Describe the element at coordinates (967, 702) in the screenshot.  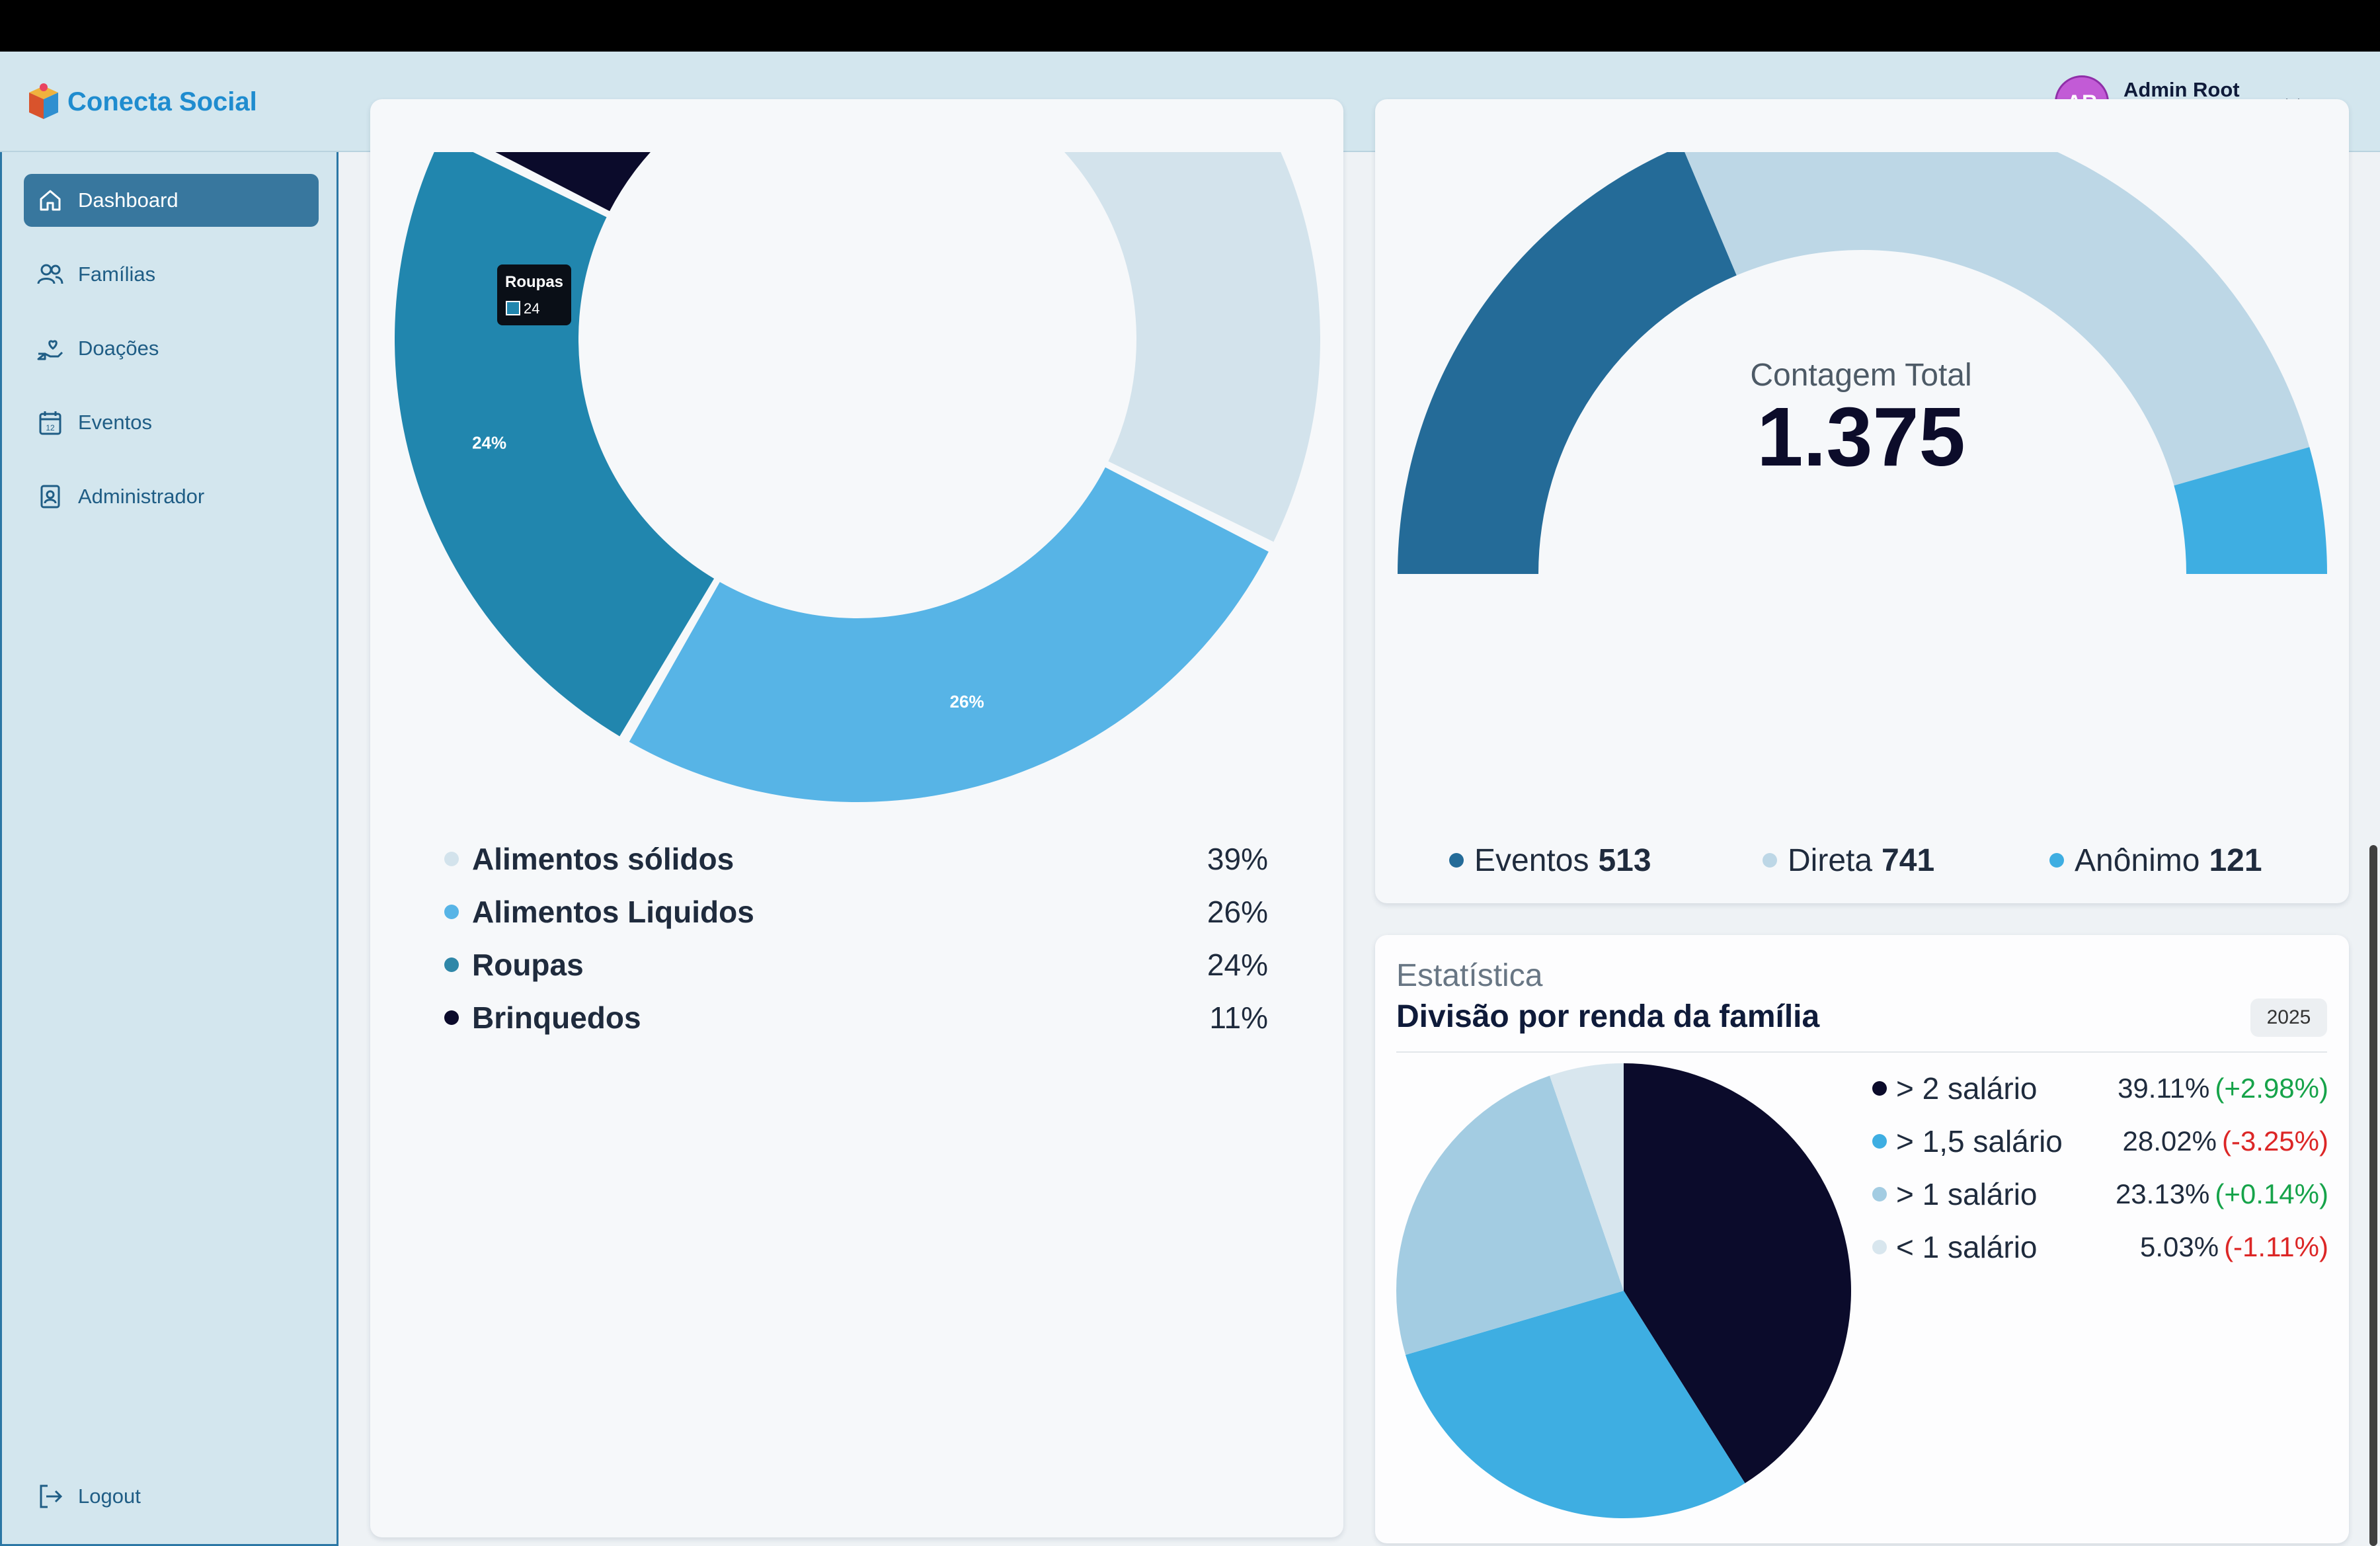
I see `donut-slice-label: 26%` at that location.